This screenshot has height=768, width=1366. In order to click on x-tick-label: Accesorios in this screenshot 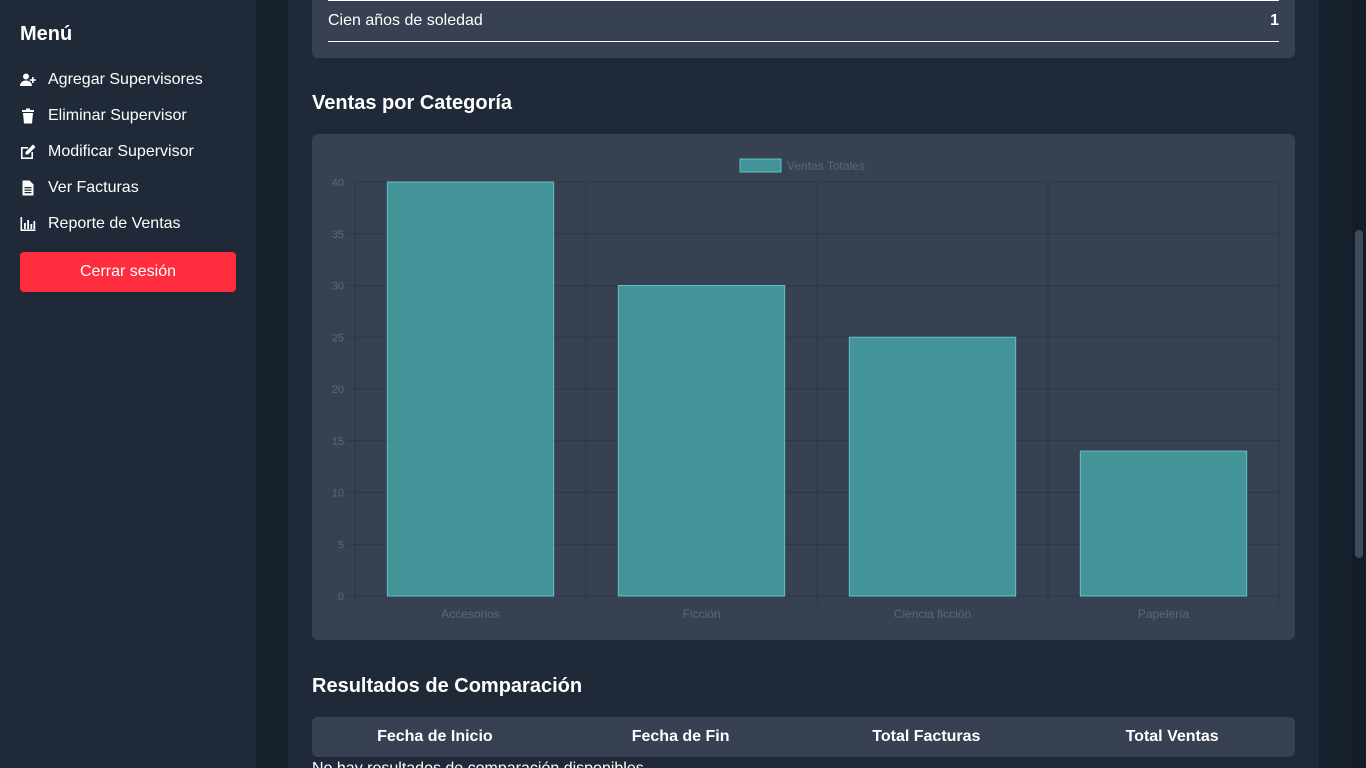, I will do `click(470, 614)`.